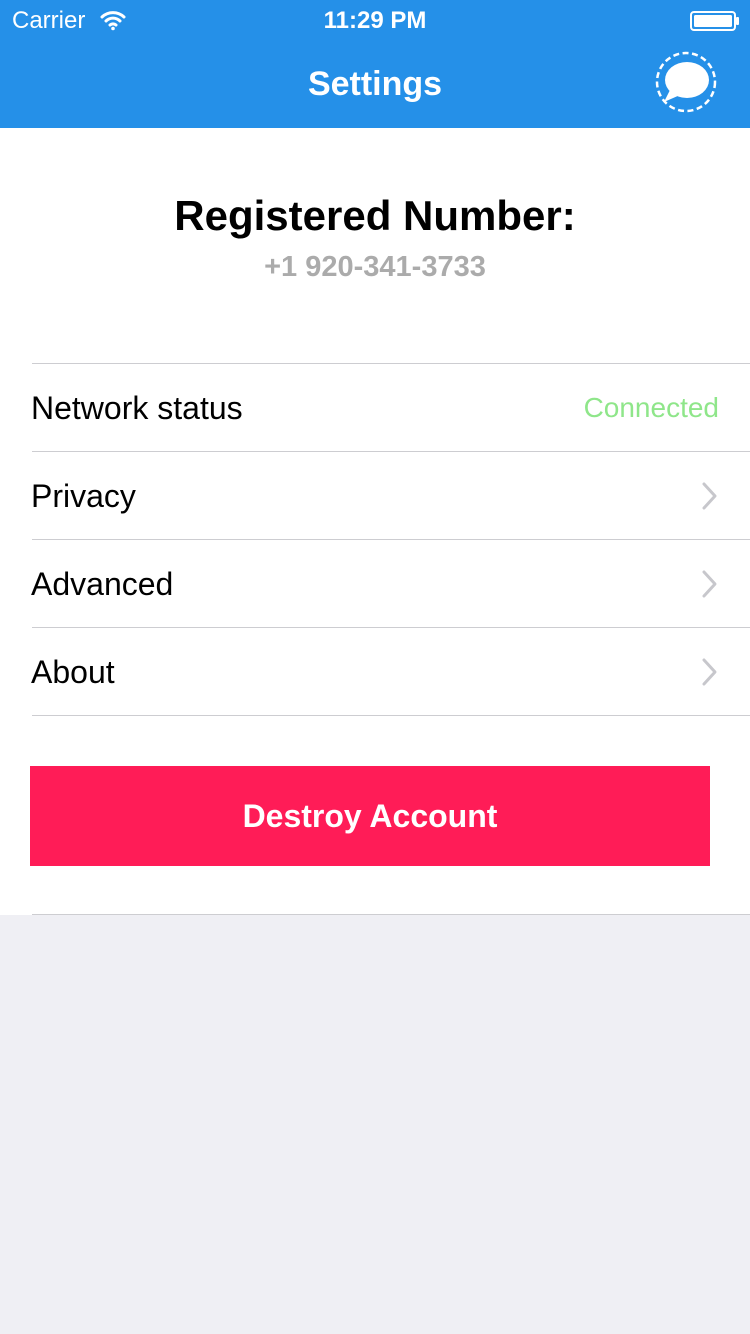  Describe the element at coordinates (375, 215) in the screenshot. I see `registered-number-label: Registered Number:` at that location.